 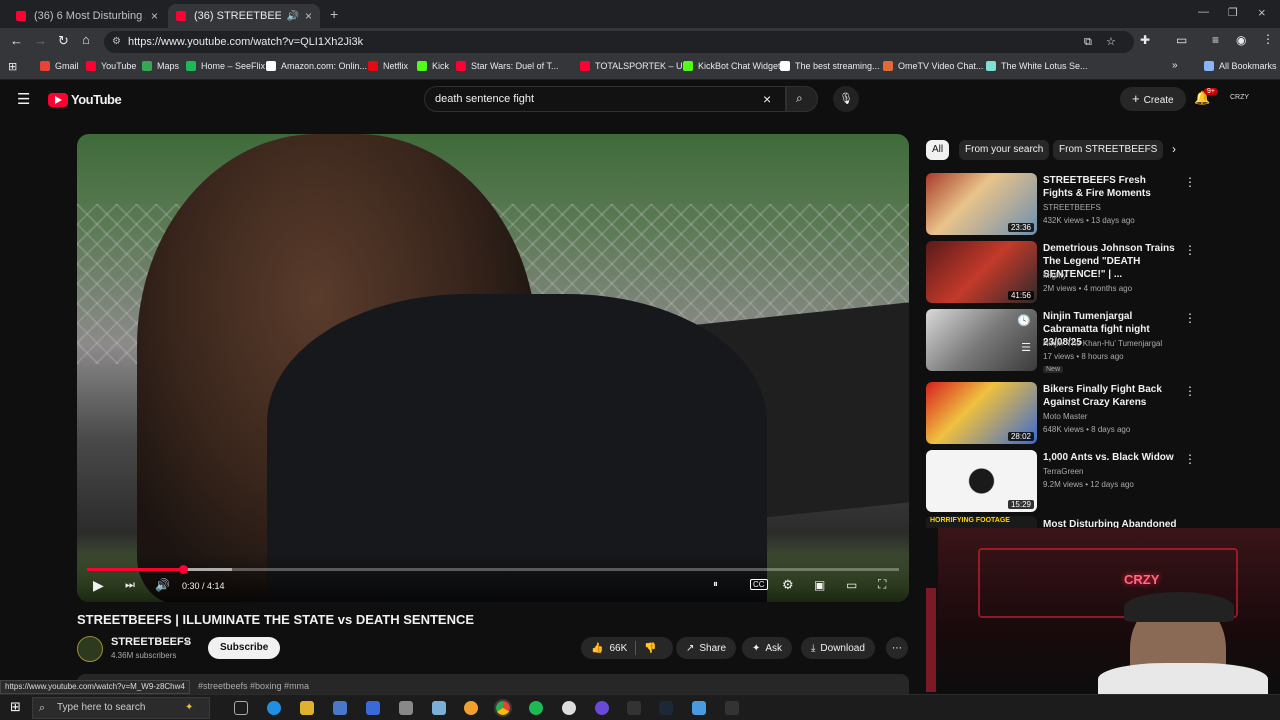 I want to click on download-button: ⤓ Download, so click(x=838, y=648).